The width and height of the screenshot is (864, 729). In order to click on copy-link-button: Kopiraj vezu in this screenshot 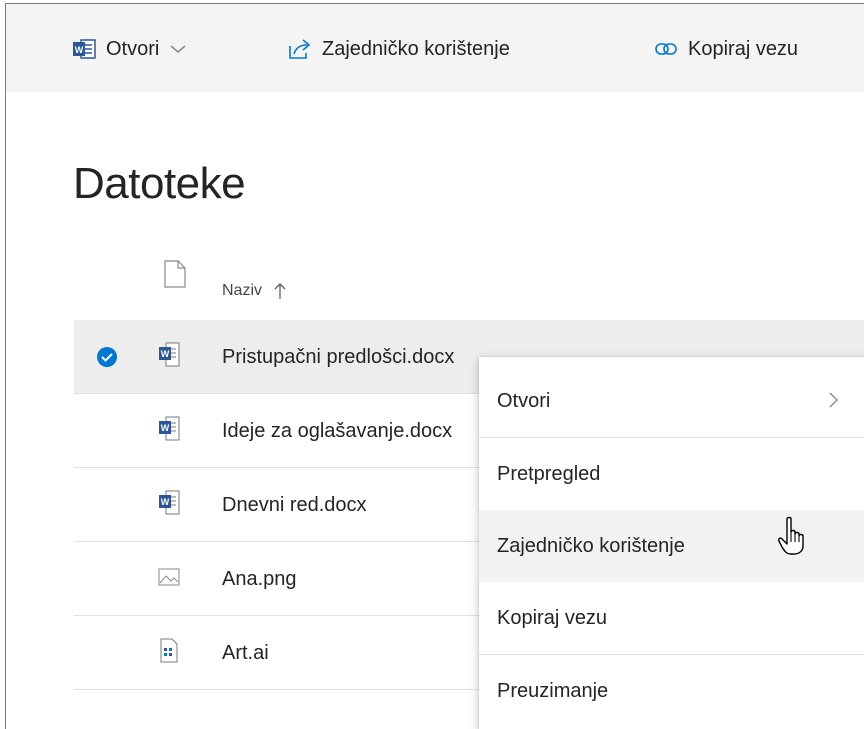, I will do `click(726, 49)`.